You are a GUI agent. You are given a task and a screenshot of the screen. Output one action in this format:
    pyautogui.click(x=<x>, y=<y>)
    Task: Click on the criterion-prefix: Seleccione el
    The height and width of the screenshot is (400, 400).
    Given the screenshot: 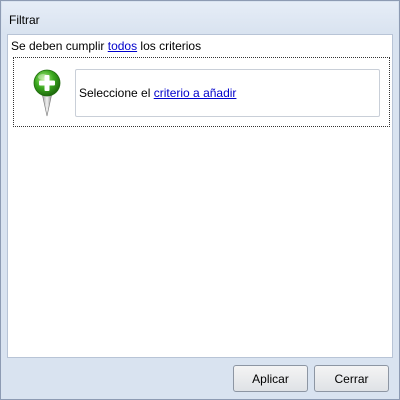 What is the action you would take?
    pyautogui.click(x=116, y=93)
    